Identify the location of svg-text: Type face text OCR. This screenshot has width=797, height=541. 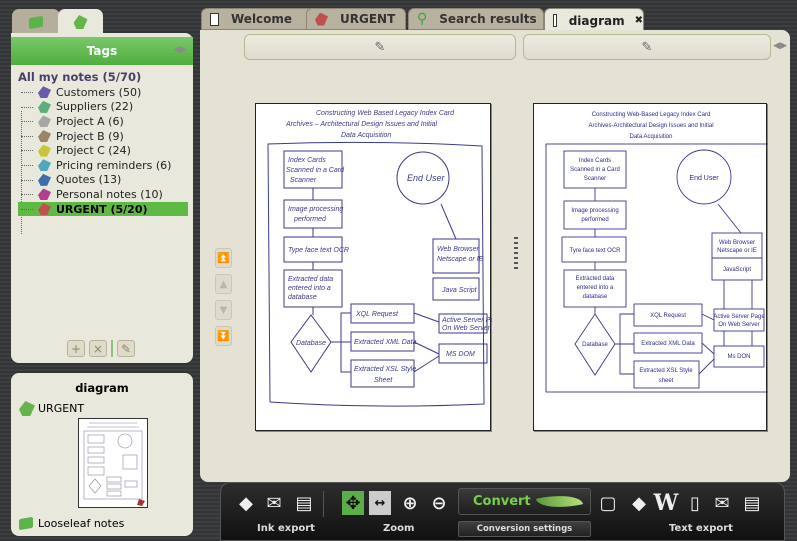
(318, 250).